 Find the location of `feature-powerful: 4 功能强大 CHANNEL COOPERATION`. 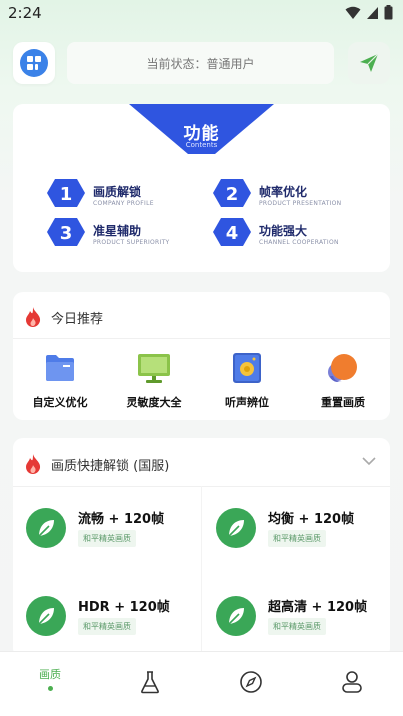

feature-powerful: 4 功能强大 CHANNEL COOPERATION is located at coordinates (298, 235).